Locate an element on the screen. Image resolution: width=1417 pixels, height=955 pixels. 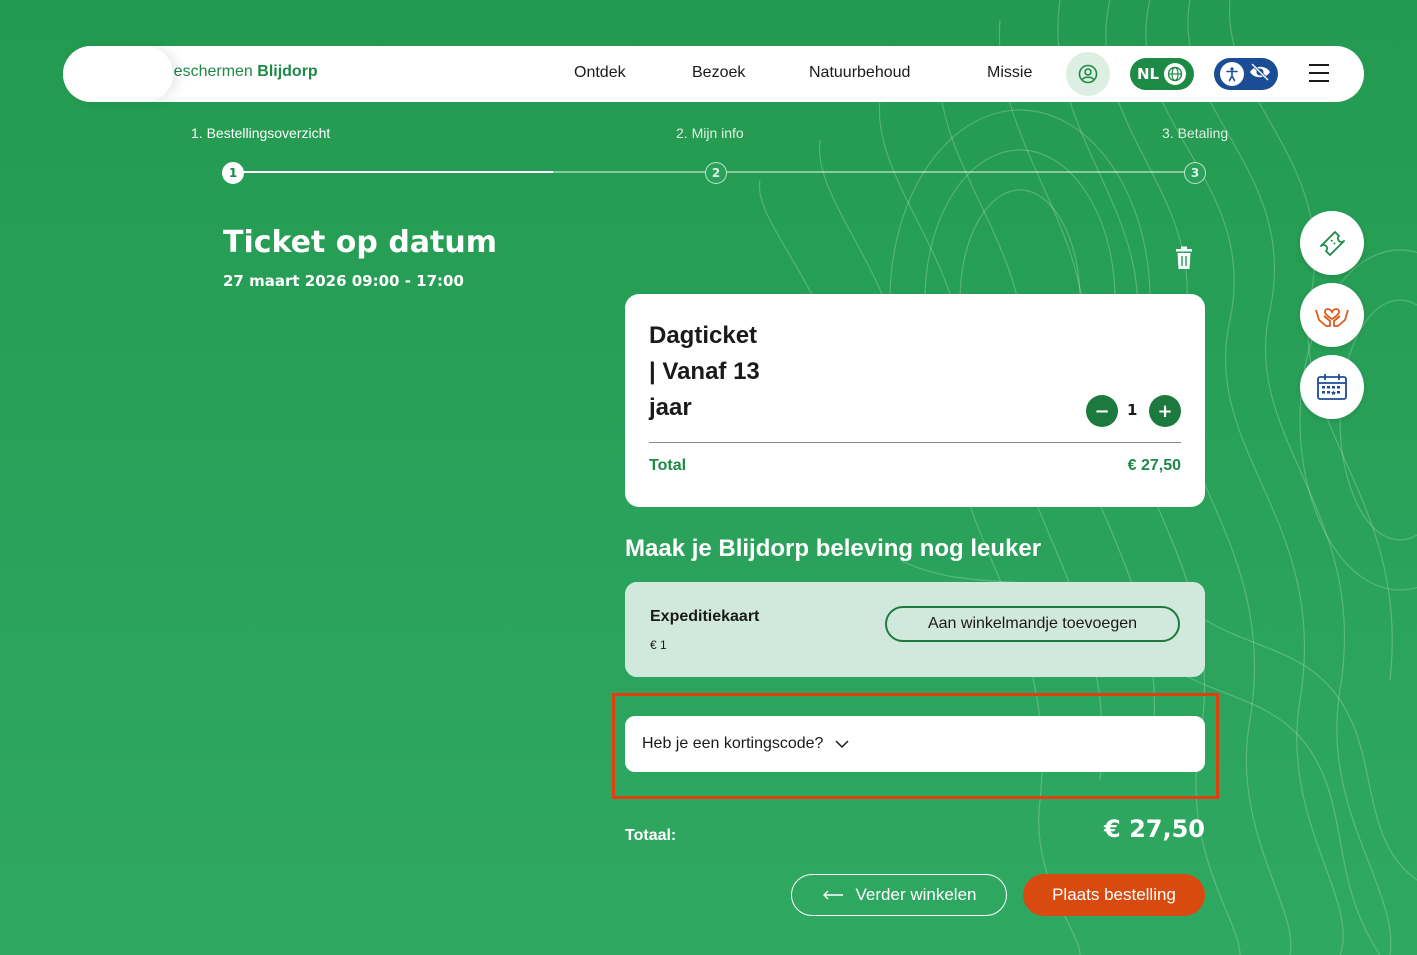
order-total-value: € 27,50 is located at coordinates (1154, 829).